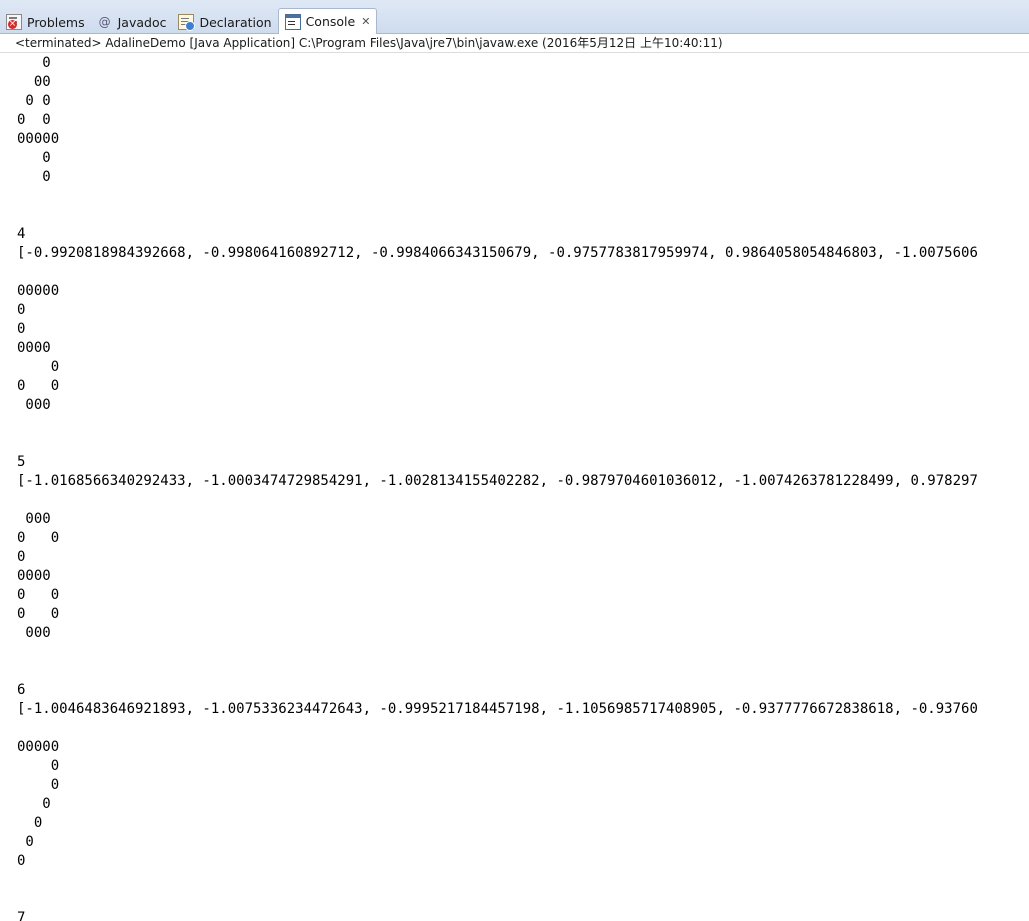 The width and height of the screenshot is (1029, 921). What do you see at coordinates (21, 234) in the screenshot?
I see `console-line: 4` at bounding box center [21, 234].